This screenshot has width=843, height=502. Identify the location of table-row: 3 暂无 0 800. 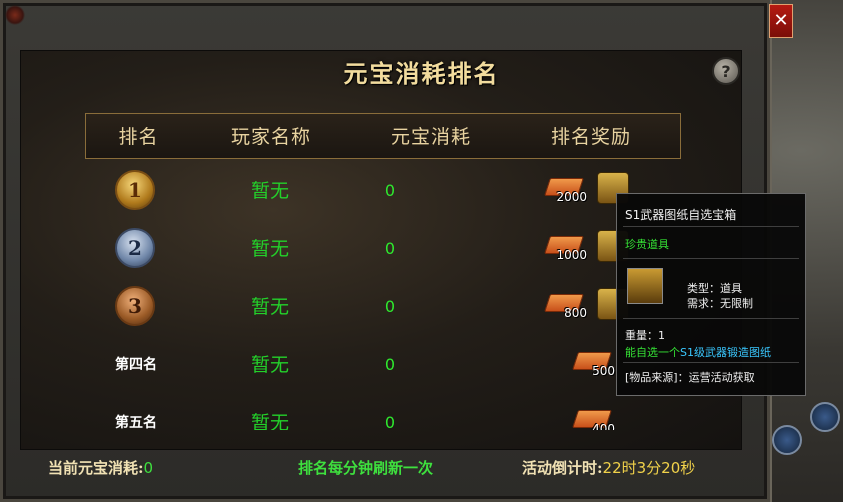
(383, 307).